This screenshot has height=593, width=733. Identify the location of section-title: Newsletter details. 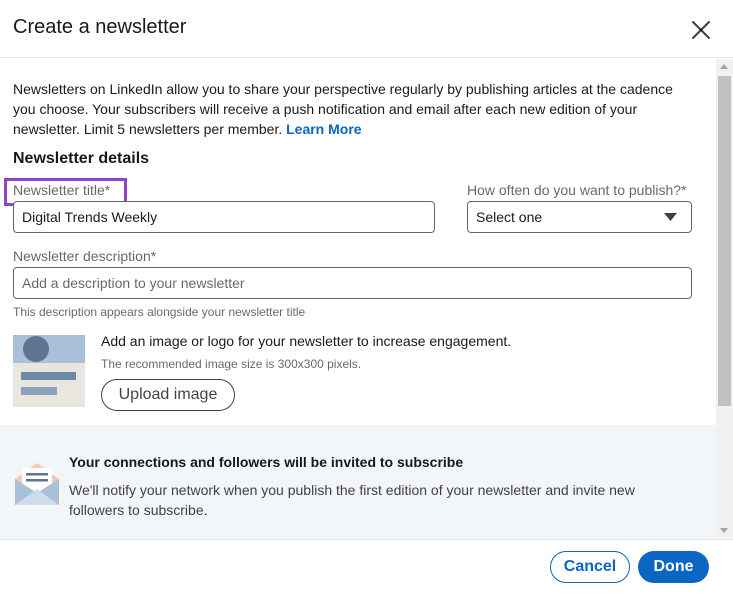
(81, 158).